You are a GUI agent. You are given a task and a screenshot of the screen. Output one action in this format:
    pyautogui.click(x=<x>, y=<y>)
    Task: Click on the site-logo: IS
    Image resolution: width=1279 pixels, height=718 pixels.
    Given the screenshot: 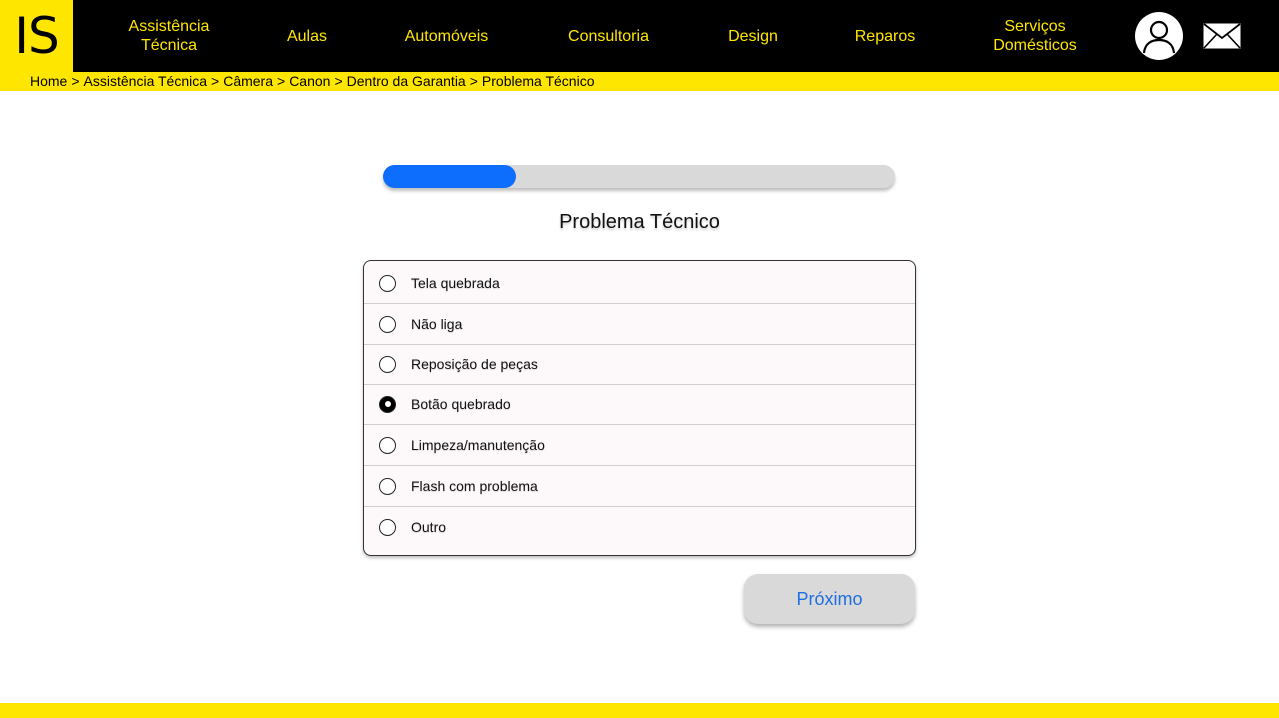 What is the action you would take?
    pyautogui.click(x=36, y=36)
    